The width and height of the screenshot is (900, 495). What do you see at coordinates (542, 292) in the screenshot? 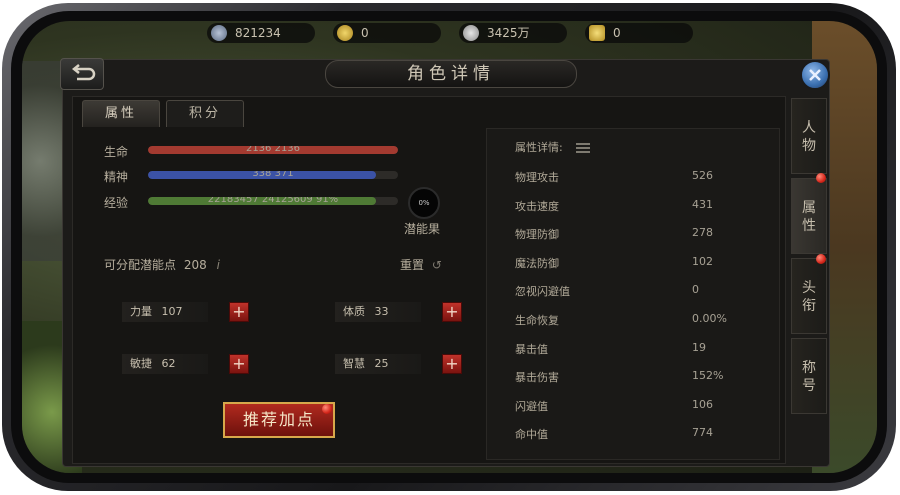
I see `detail-row-name: 忽视闪避值` at bounding box center [542, 292].